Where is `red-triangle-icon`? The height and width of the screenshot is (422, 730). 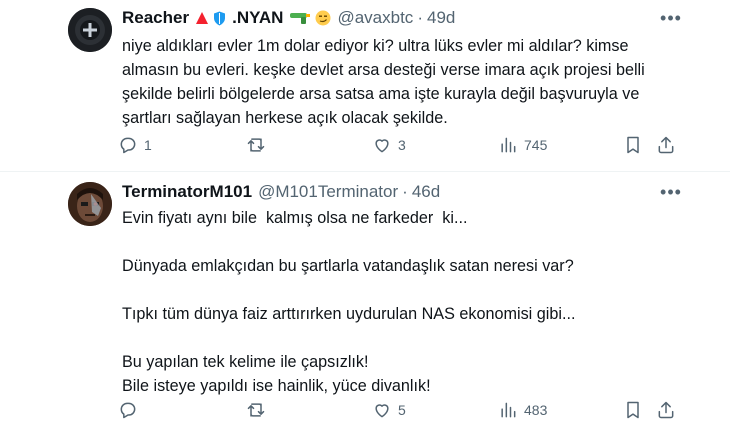
red-triangle-icon is located at coordinates (202, 18).